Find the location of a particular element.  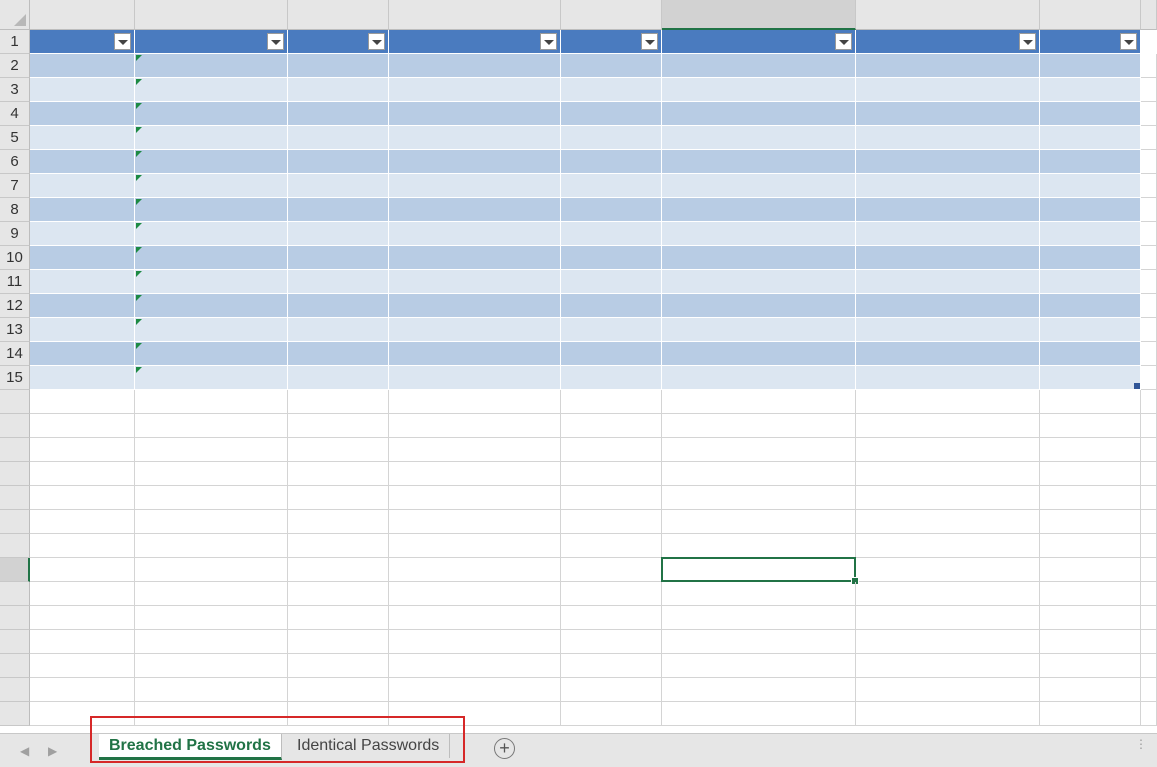

more-options-icon: ⋮ is located at coordinates (1141, 744).